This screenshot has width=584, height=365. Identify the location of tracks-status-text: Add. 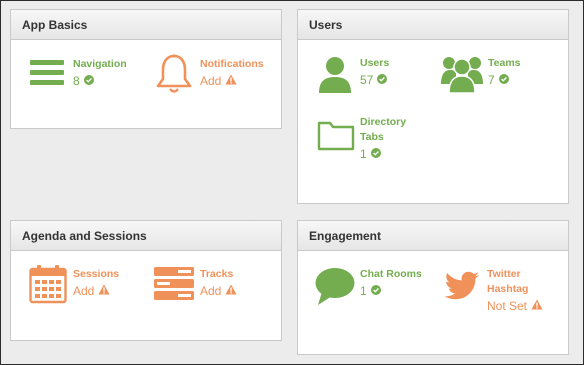
(211, 291).